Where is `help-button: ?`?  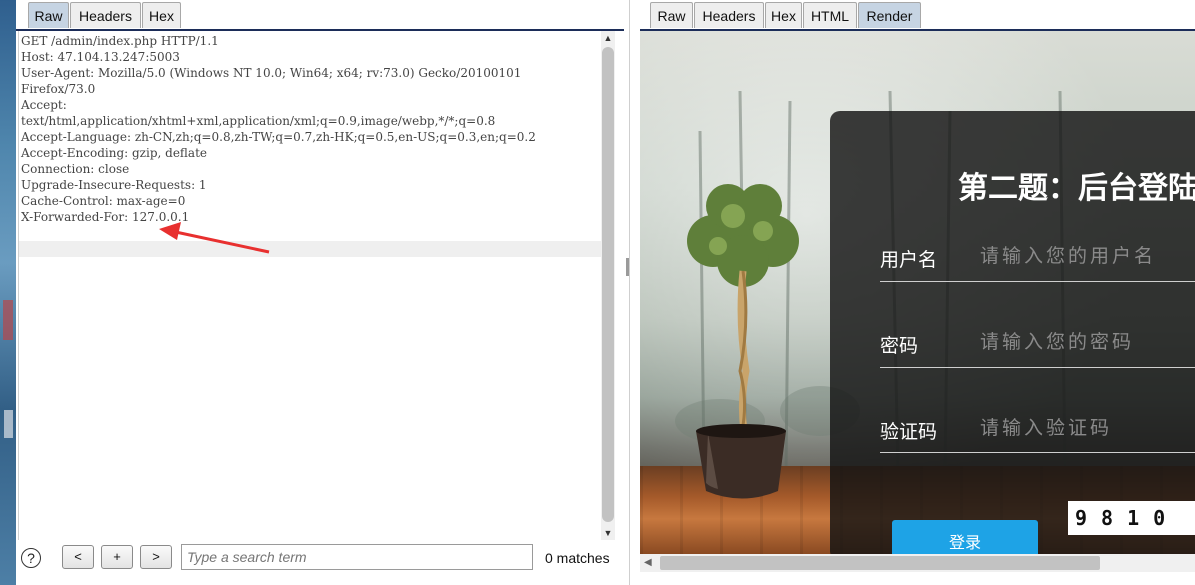 help-button: ? is located at coordinates (31, 558).